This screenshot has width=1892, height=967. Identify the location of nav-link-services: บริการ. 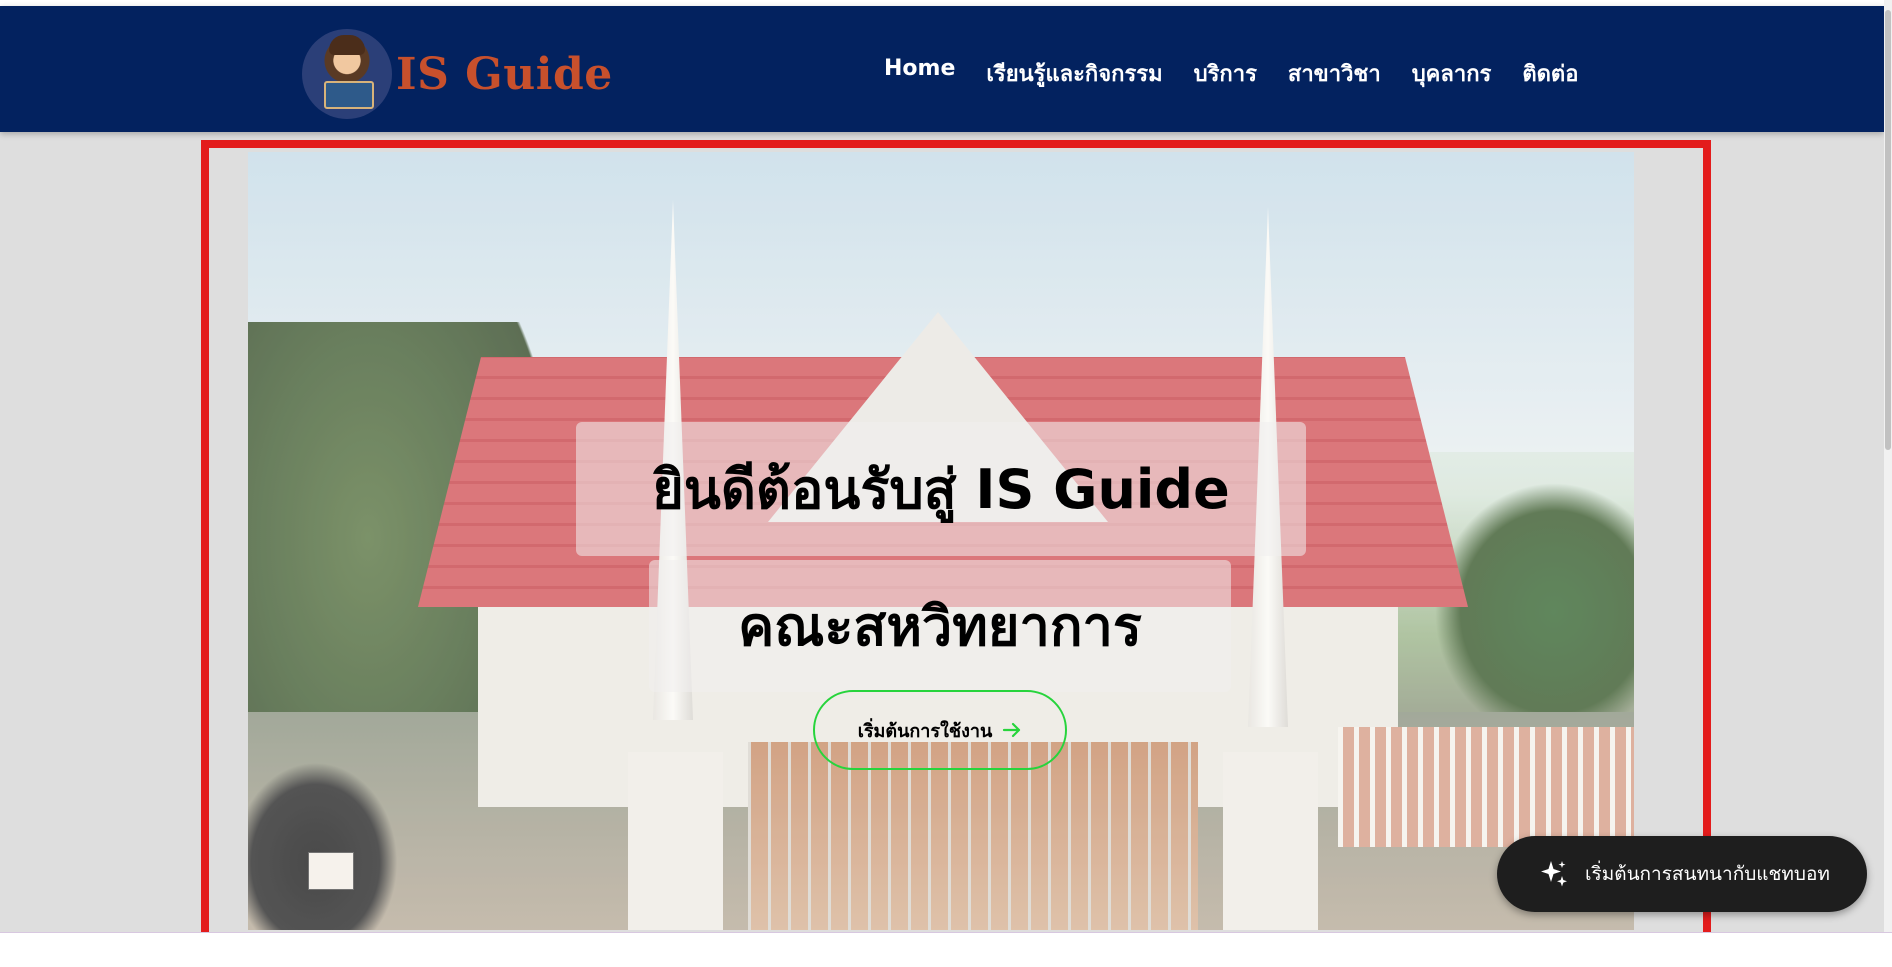
(1225, 73).